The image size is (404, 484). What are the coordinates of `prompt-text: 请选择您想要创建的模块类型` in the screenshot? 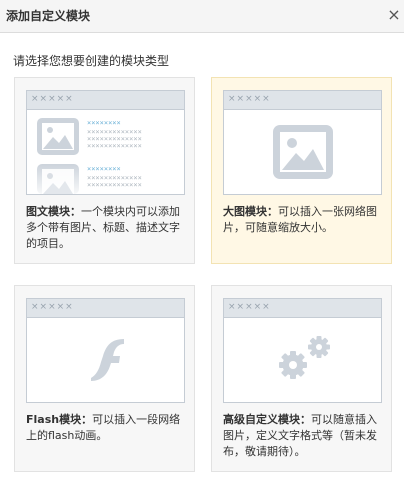 It's located at (91, 61).